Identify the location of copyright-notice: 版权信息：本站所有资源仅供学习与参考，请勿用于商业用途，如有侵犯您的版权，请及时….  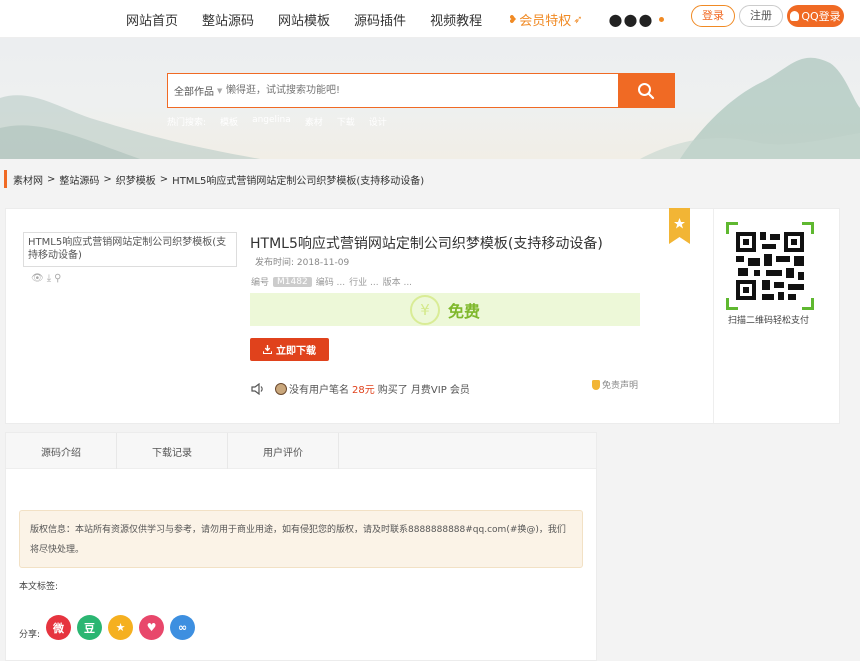
(301, 539).